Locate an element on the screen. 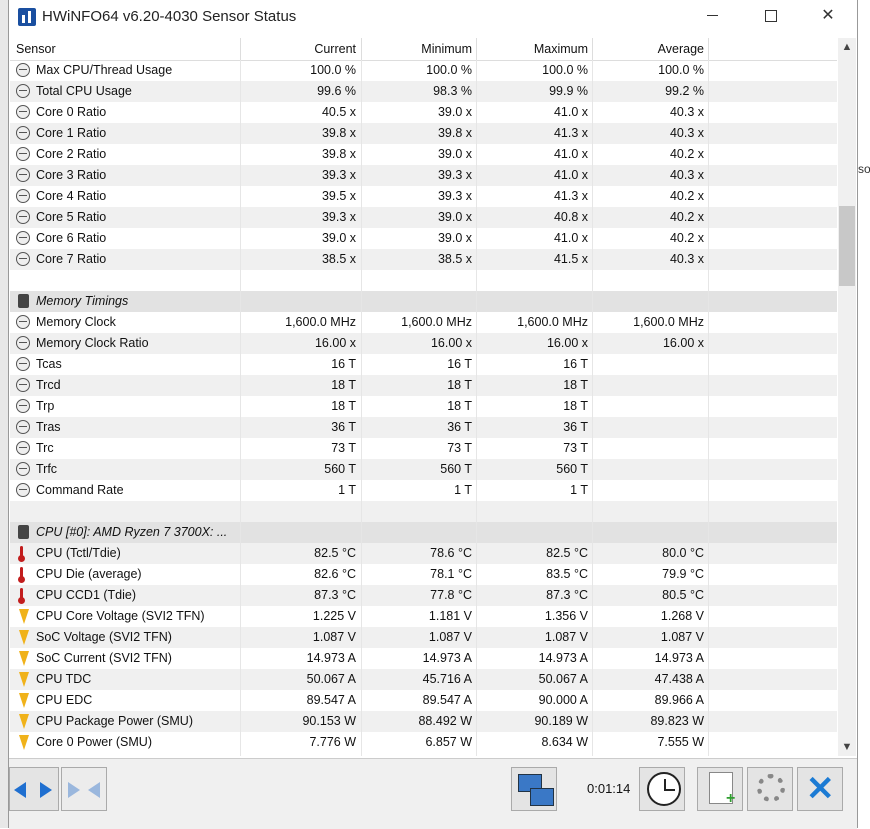  table-row: CPU EDC 89.547 A 89.547 A 90.000 A 89.966 A is located at coordinates (423, 700).